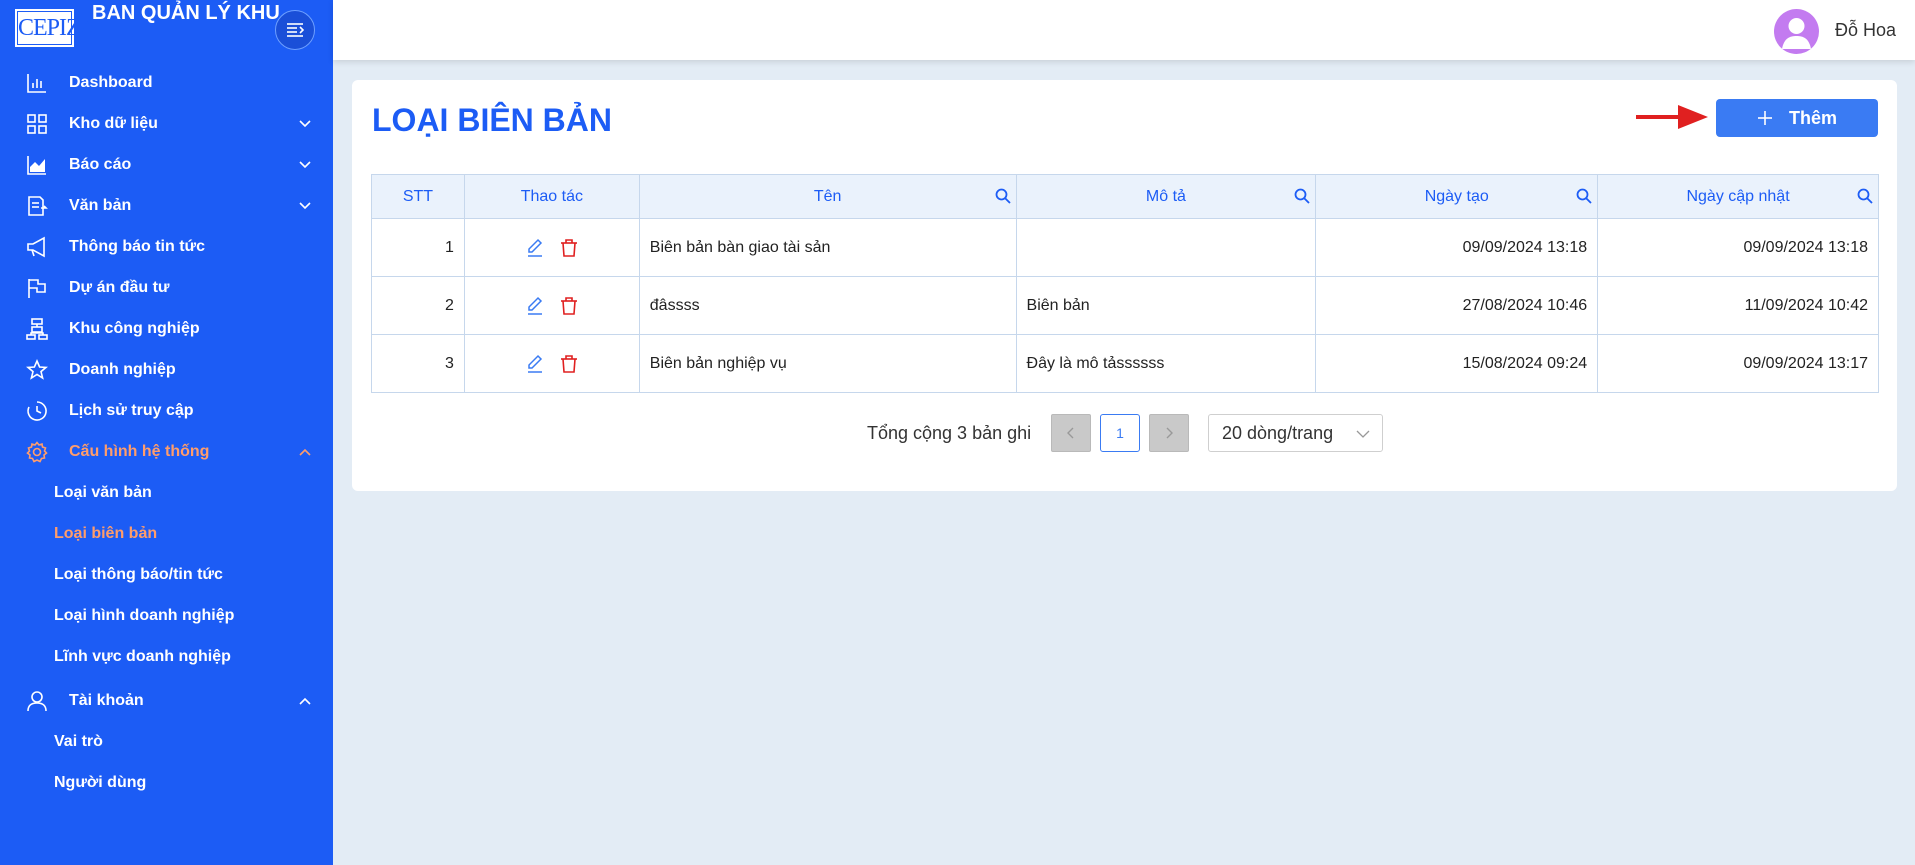 The height and width of the screenshot is (865, 1915). What do you see at coordinates (492, 120) in the screenshot?
I see `page-title: LOẠI BIÊN BẢN` at bounding box center [492, 120].